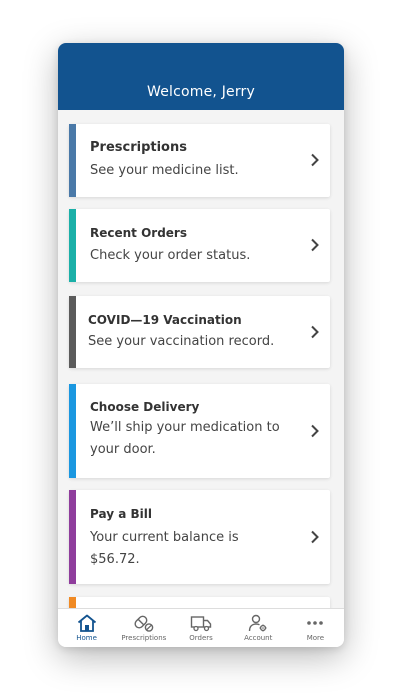  What do you see at coordinates (315, 638) in the screenshot?
I see `tab-label: More` at bounding box center [315, 638].